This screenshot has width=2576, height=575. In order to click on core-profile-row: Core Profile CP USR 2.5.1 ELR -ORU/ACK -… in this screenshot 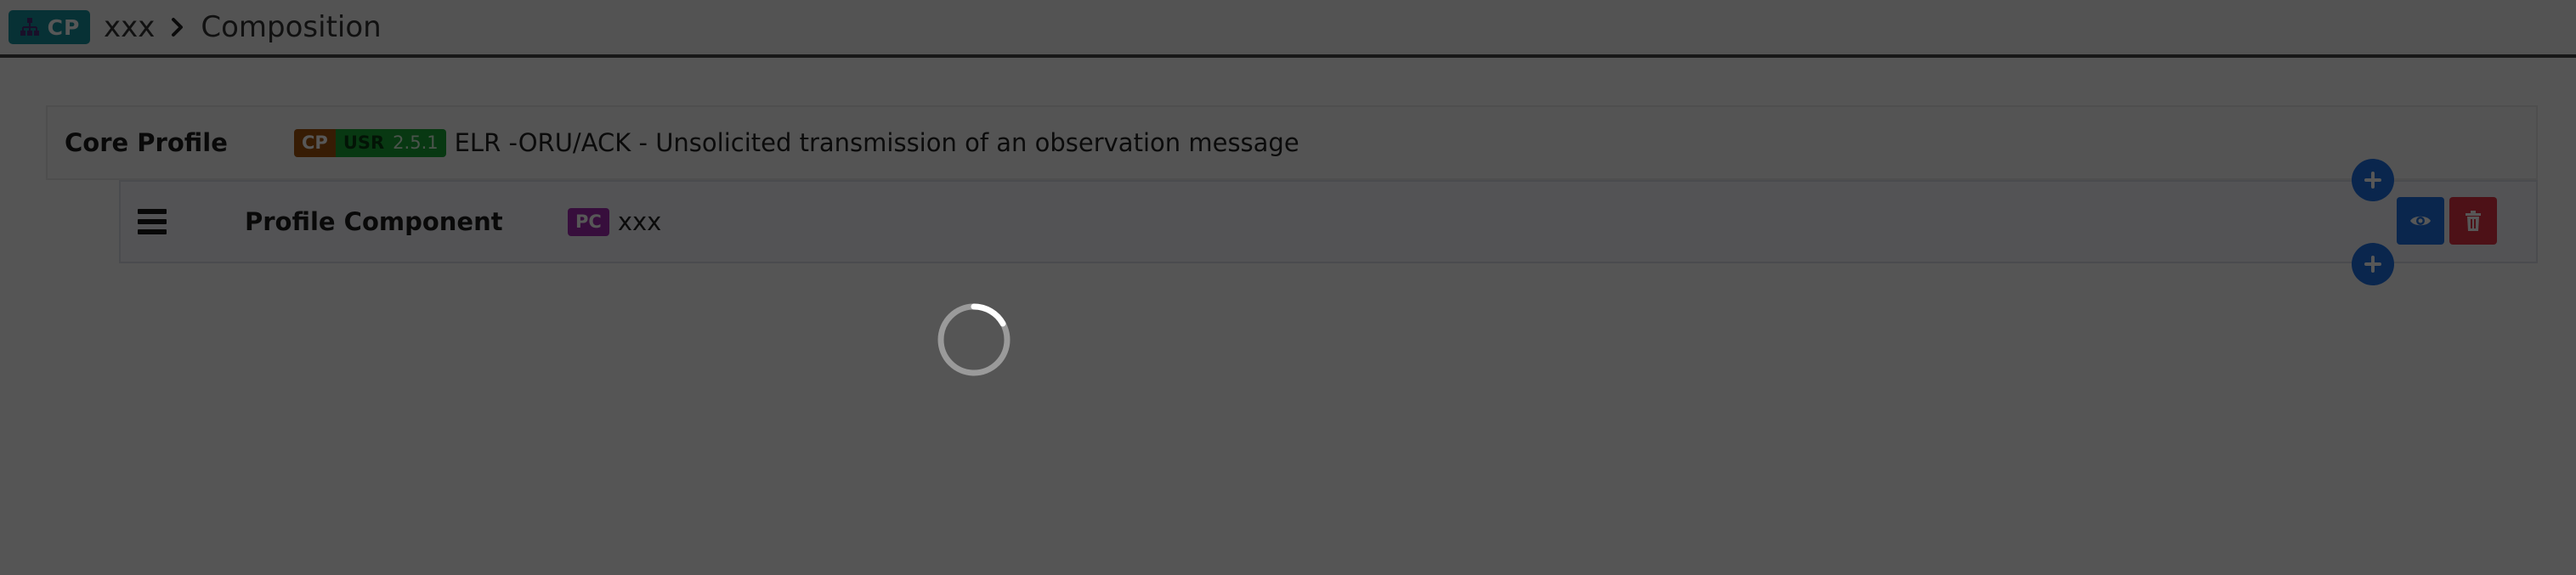, I will do `click(1292, 142)`.